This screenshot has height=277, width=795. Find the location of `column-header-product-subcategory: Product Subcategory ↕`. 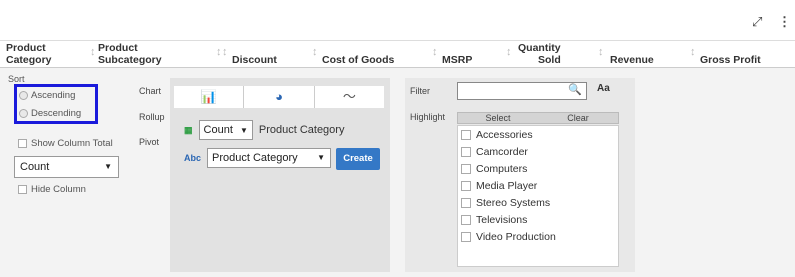

column-header-product-subcategory: Product Subcategory ↕ is located at coordinates (160, 55).